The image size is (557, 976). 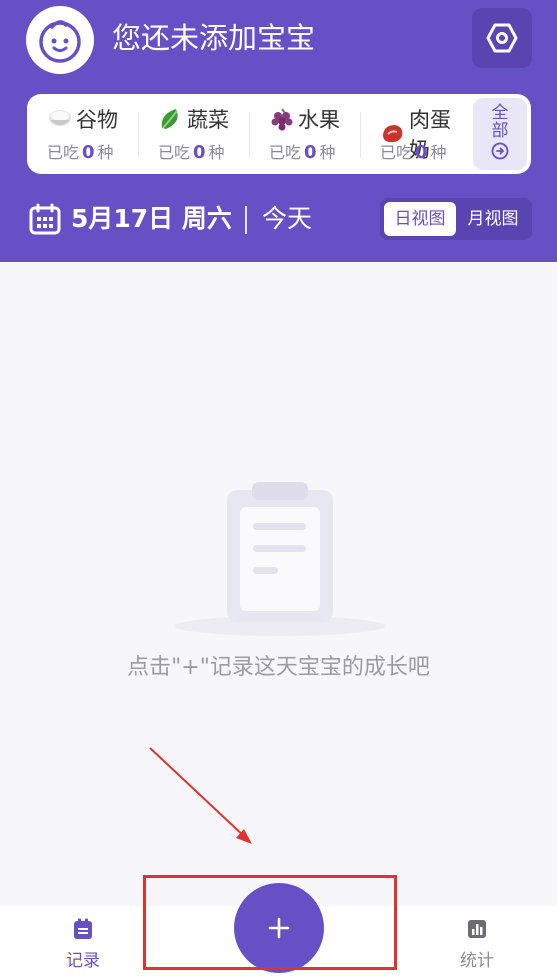 I want to click on date-divider, so click(x=246, y=220).